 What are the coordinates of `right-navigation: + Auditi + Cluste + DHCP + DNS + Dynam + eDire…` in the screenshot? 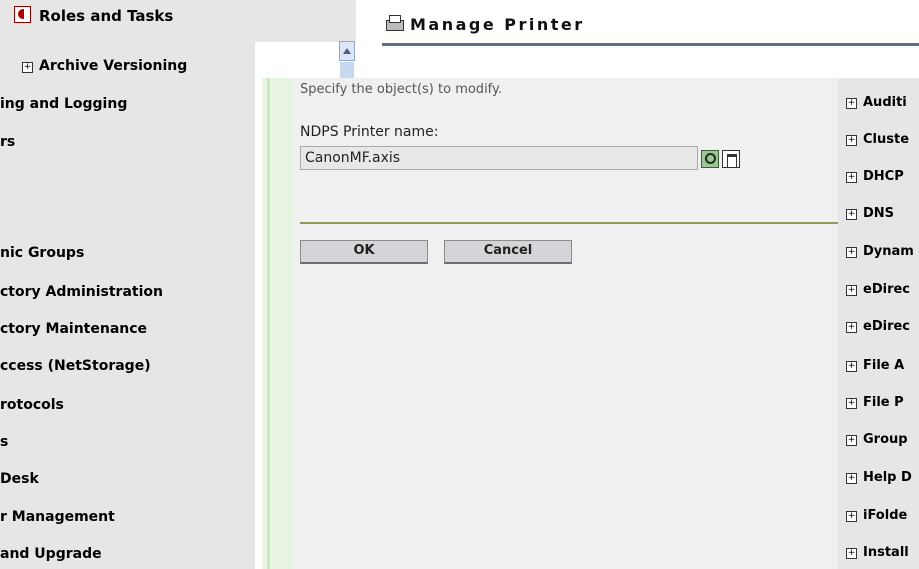 It's located at (878, 323).